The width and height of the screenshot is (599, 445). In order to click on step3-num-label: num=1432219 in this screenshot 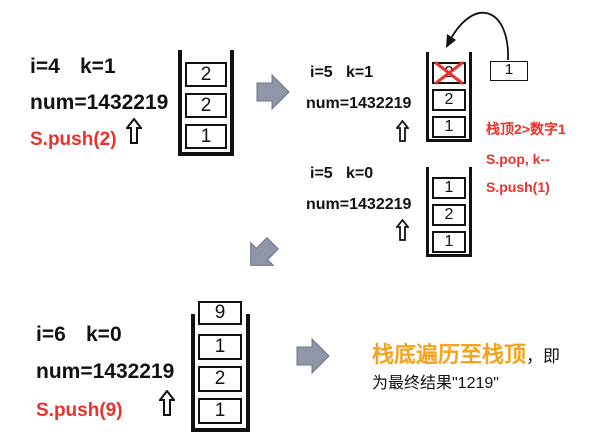, I will do `click(105, 371)`.